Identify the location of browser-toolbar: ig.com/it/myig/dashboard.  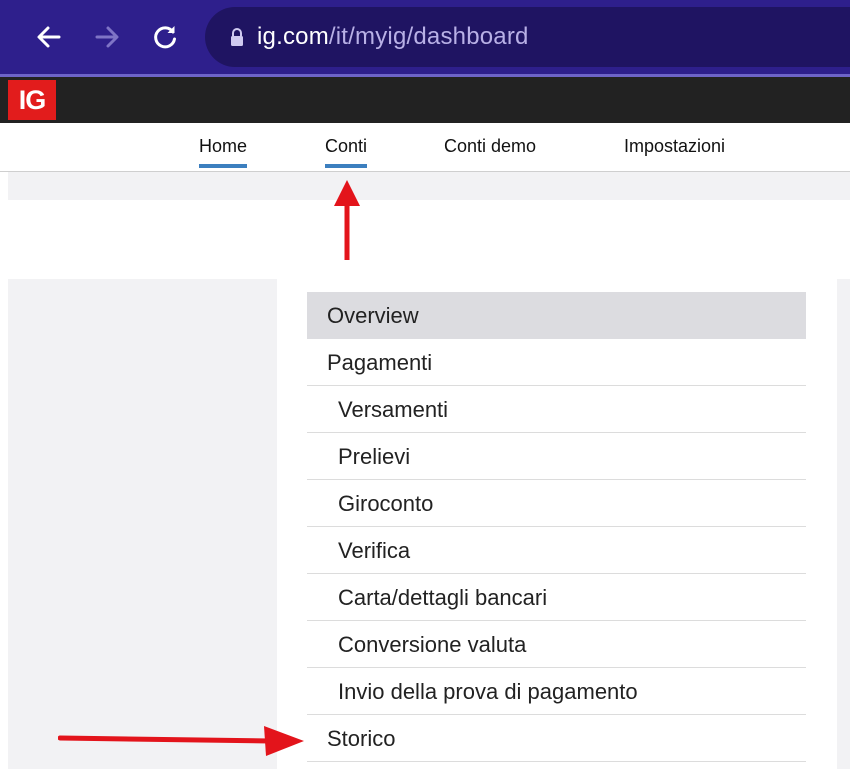
(425, 38).